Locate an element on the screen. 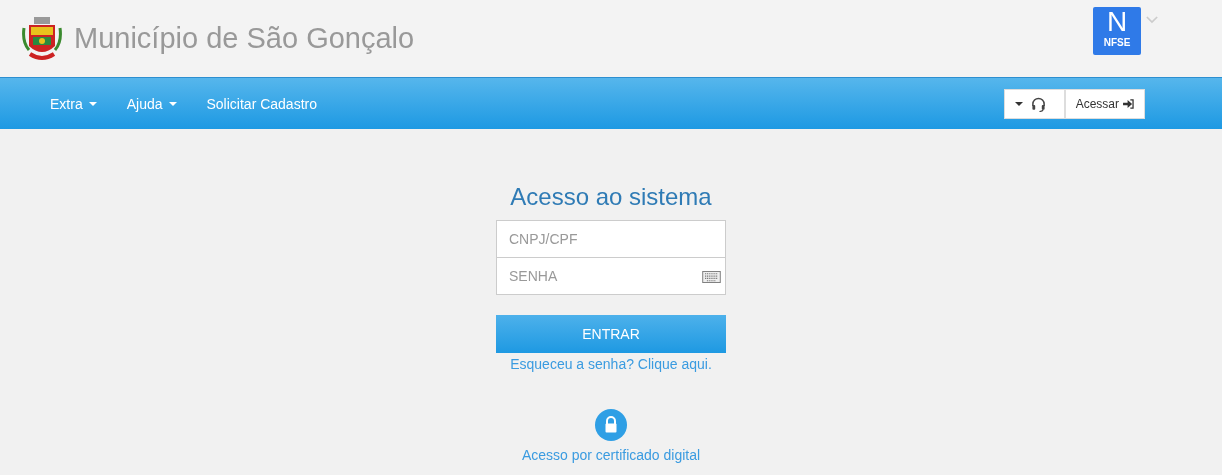 The width and height of the screenshot is (1222, 475). login-title: Acesso ao sistema is located at coordinates (611, 197).